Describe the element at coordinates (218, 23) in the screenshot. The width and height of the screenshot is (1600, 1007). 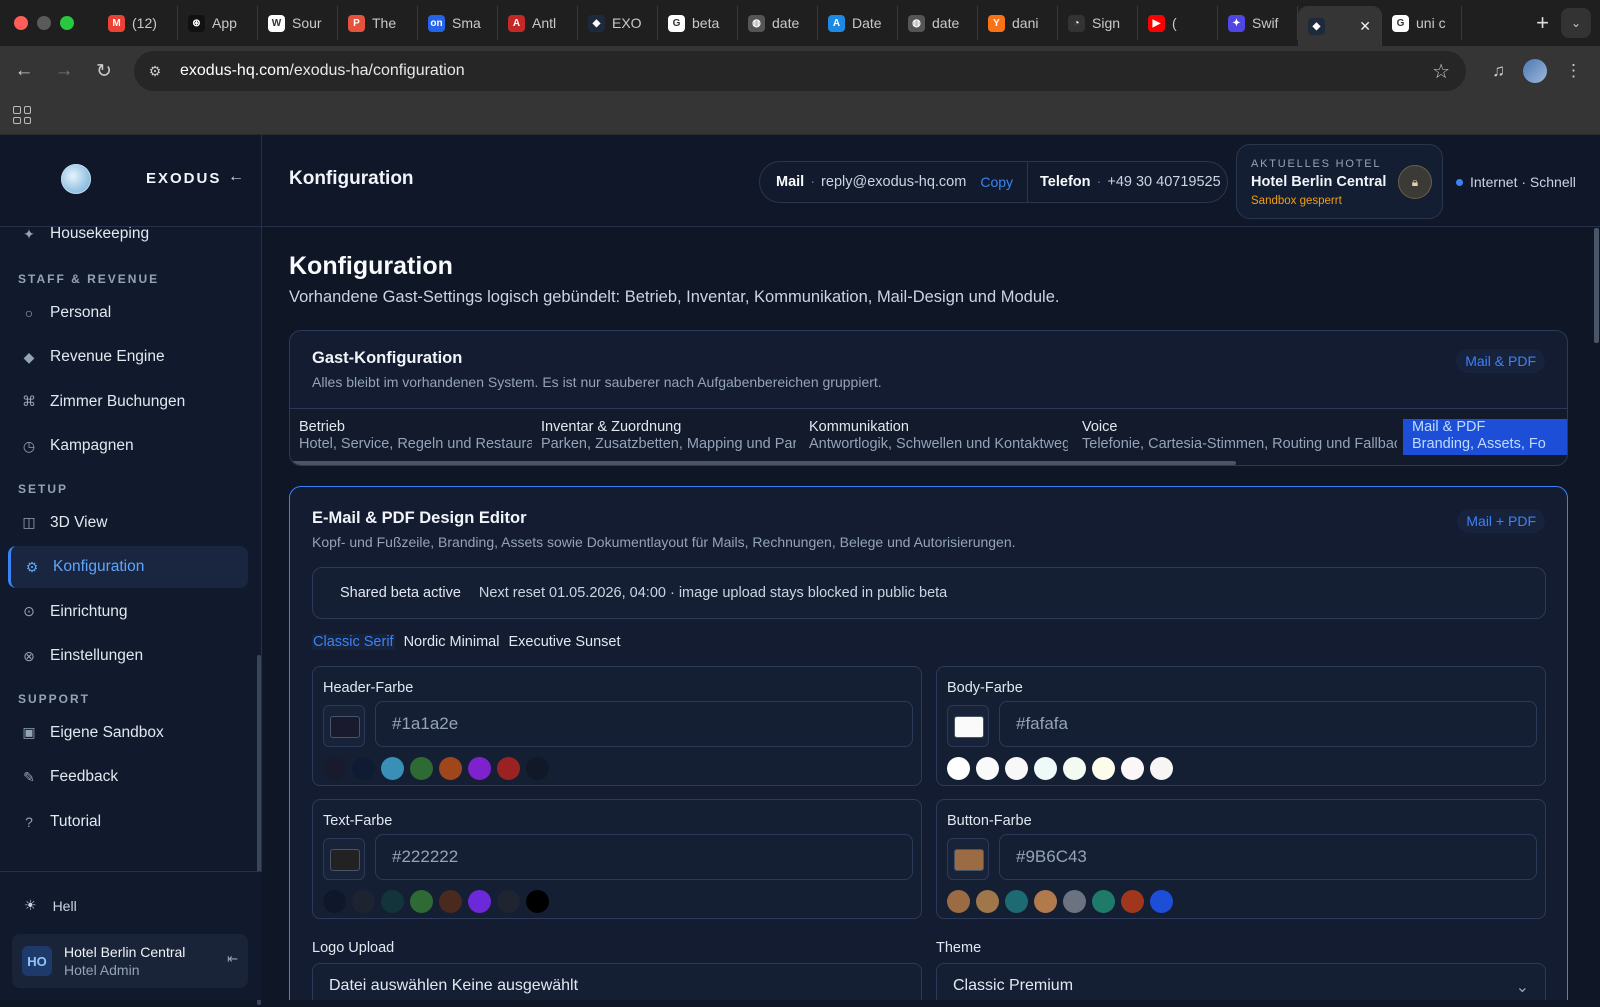
I see `browser-tab: ⊛ App` at that location.